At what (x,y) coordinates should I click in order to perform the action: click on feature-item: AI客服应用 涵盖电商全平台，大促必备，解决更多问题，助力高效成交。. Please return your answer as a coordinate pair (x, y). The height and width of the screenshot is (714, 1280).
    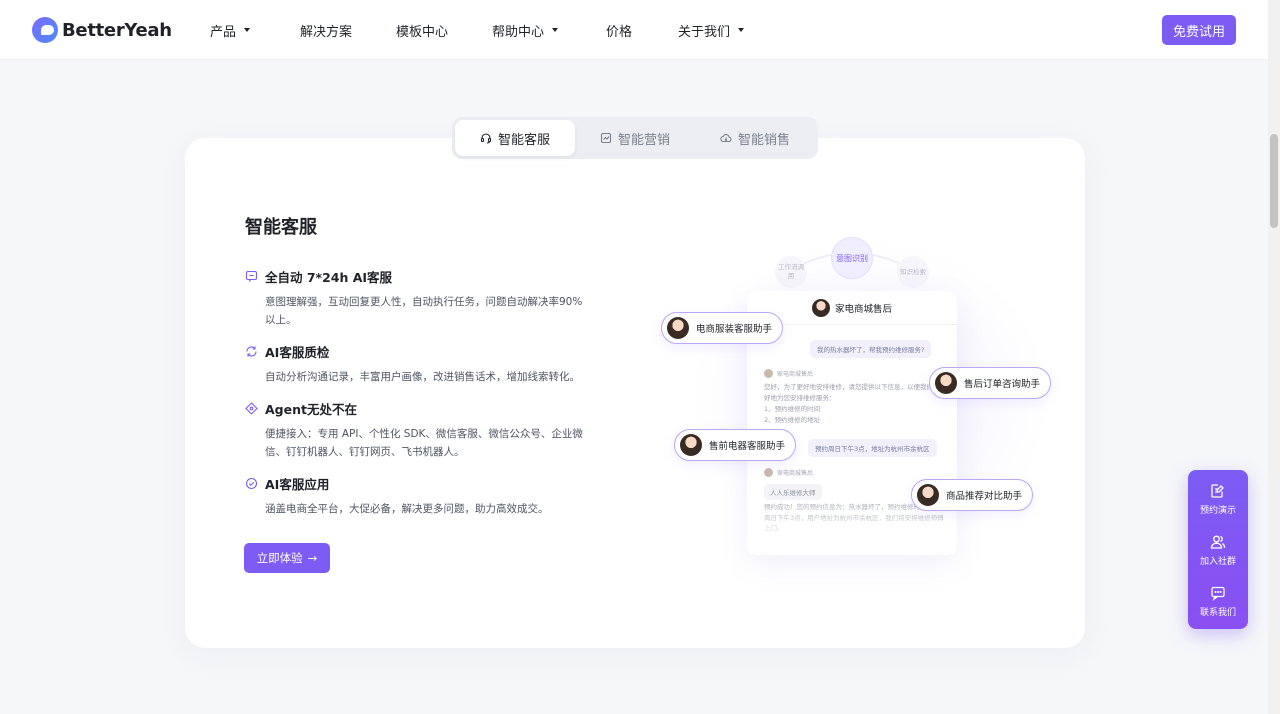
    Looking at the image, I should click on (415, 496).